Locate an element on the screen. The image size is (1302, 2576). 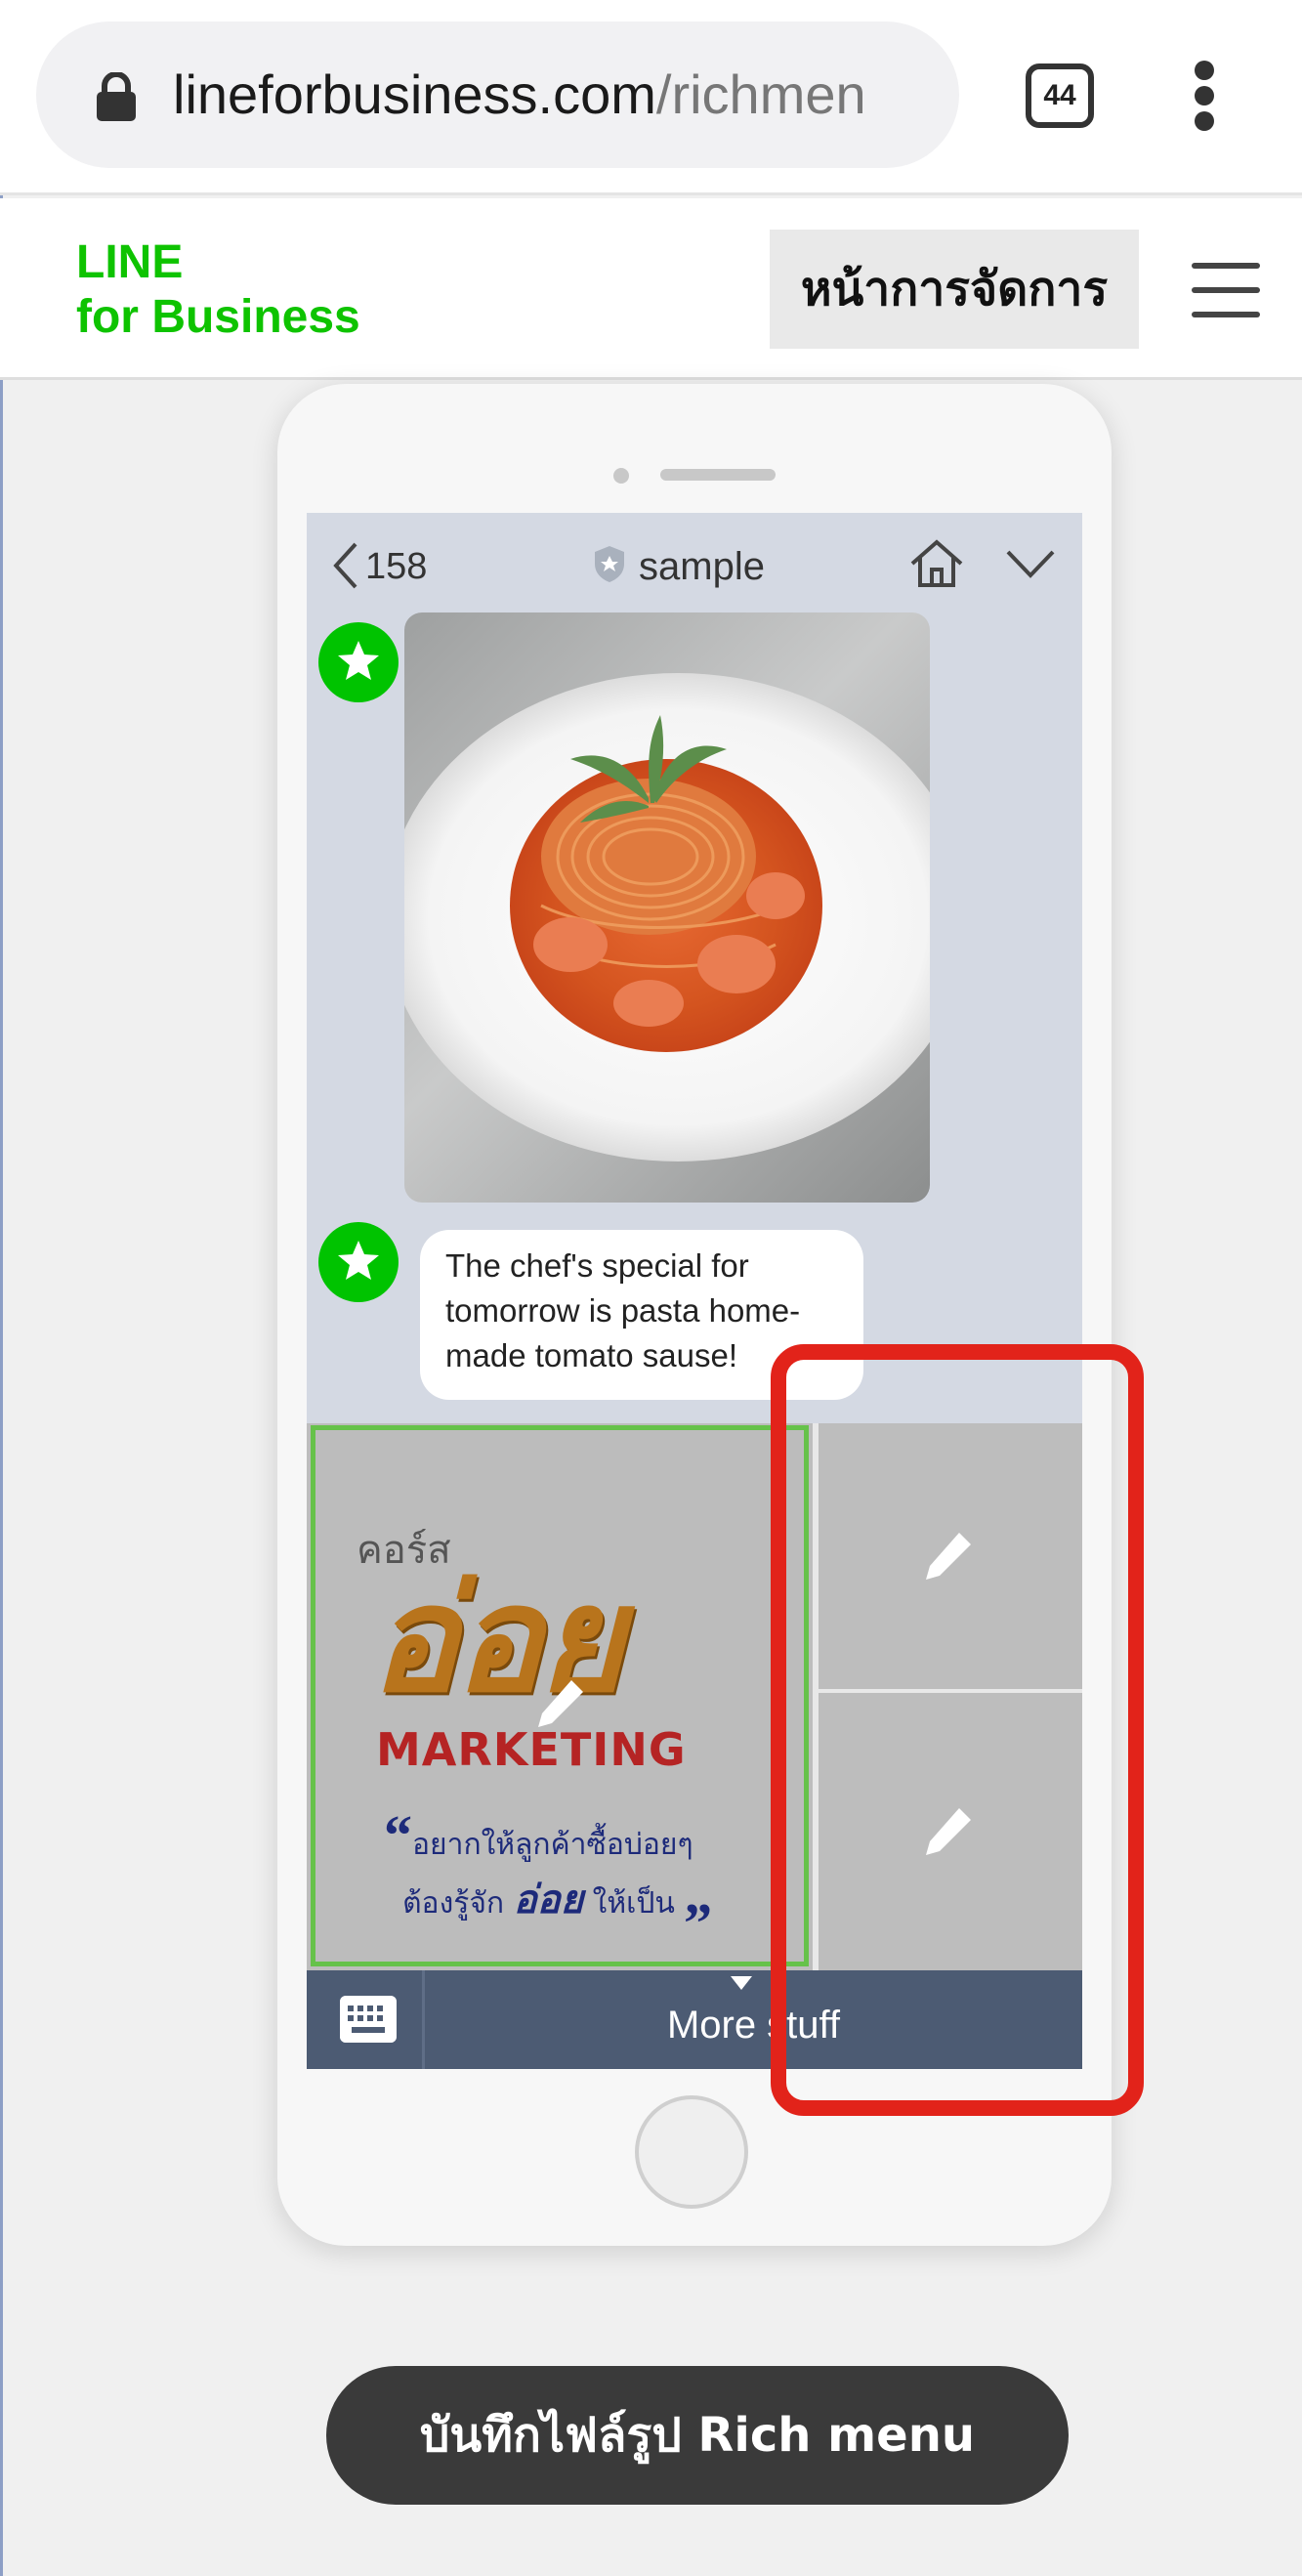
chat-name: sample is located at coordinates (702, 566).